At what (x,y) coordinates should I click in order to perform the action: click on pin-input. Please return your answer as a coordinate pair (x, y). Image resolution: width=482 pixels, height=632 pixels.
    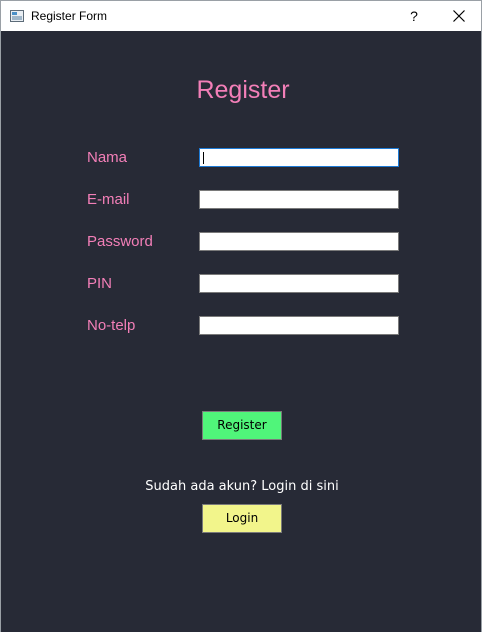
    Looking at the image, I should click on (299, 283).